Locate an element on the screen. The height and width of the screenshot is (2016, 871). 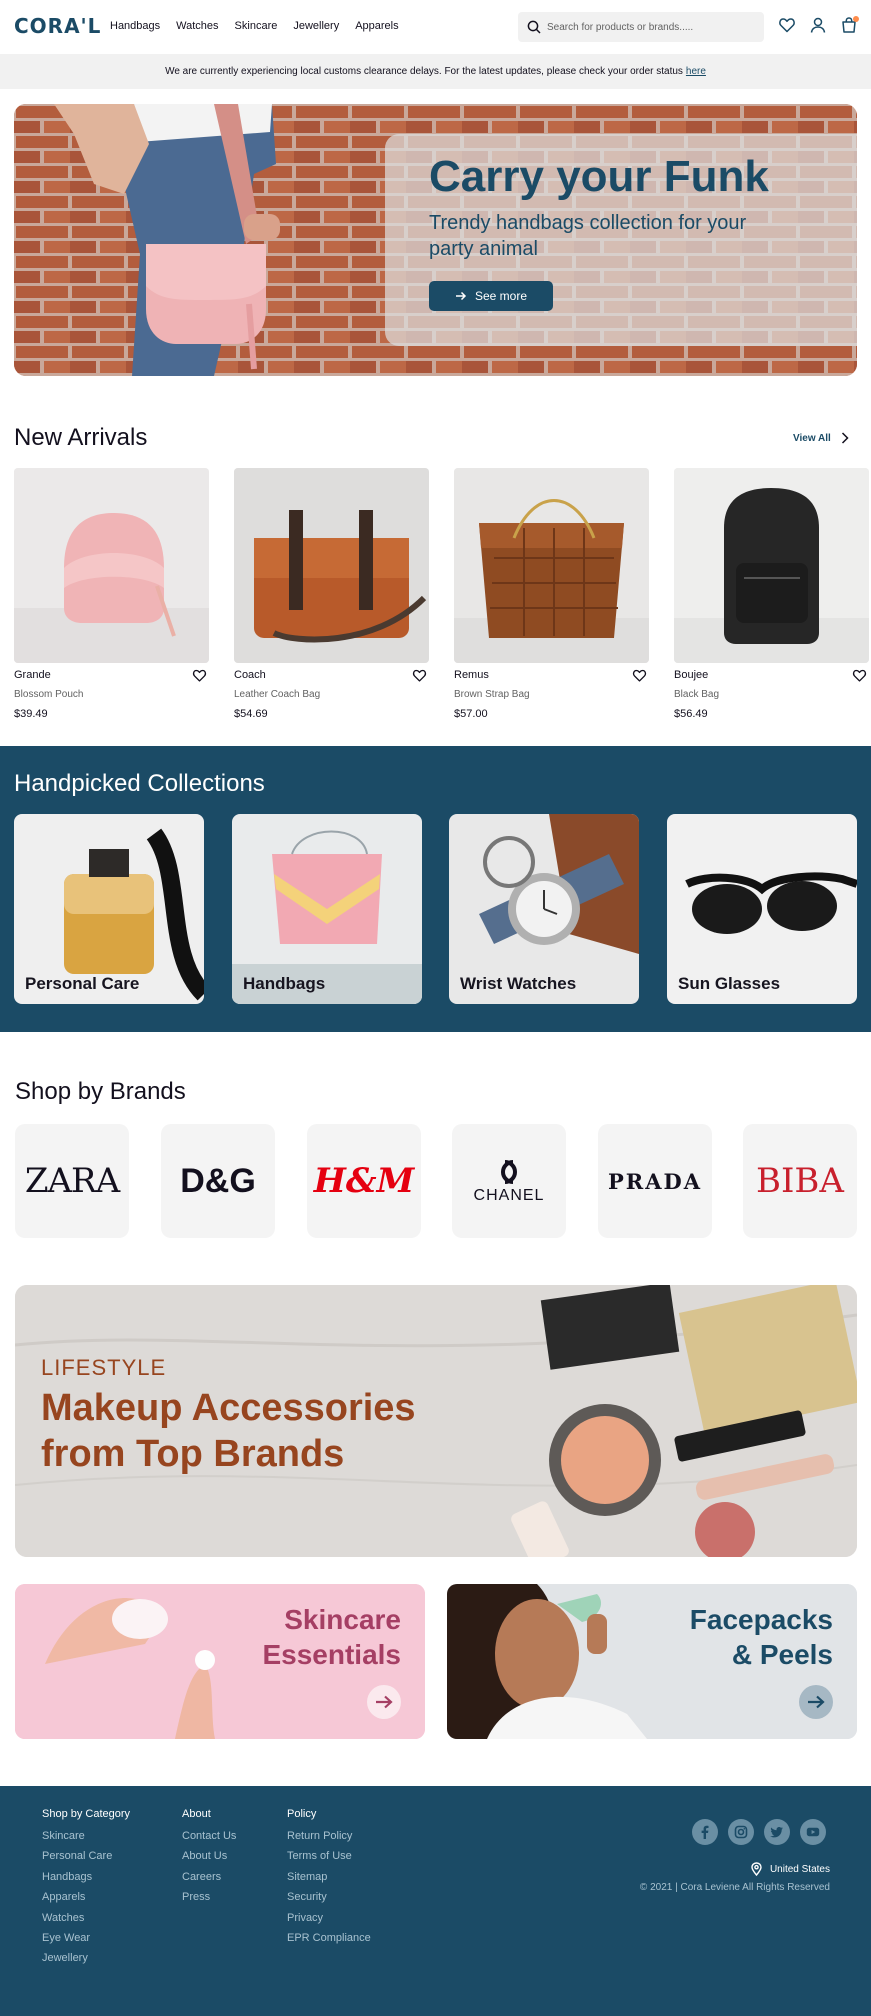
promo-skincare: Skincare Essentials is located at coordinates (220, 1661).